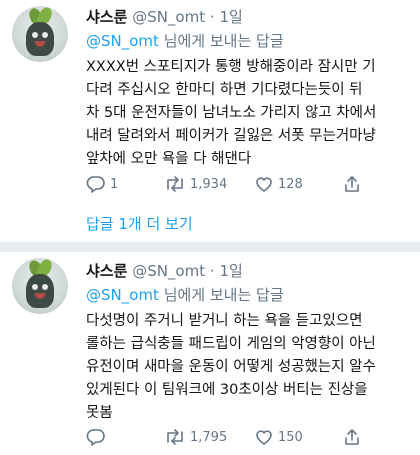 The image size is (420, 455). Describe the element at coordinates (231, 136) in the screenshot. I see `tweet-text-line: 내려 달려와서 페이커가 길잃은 서폿 무는거마냥` at that location.